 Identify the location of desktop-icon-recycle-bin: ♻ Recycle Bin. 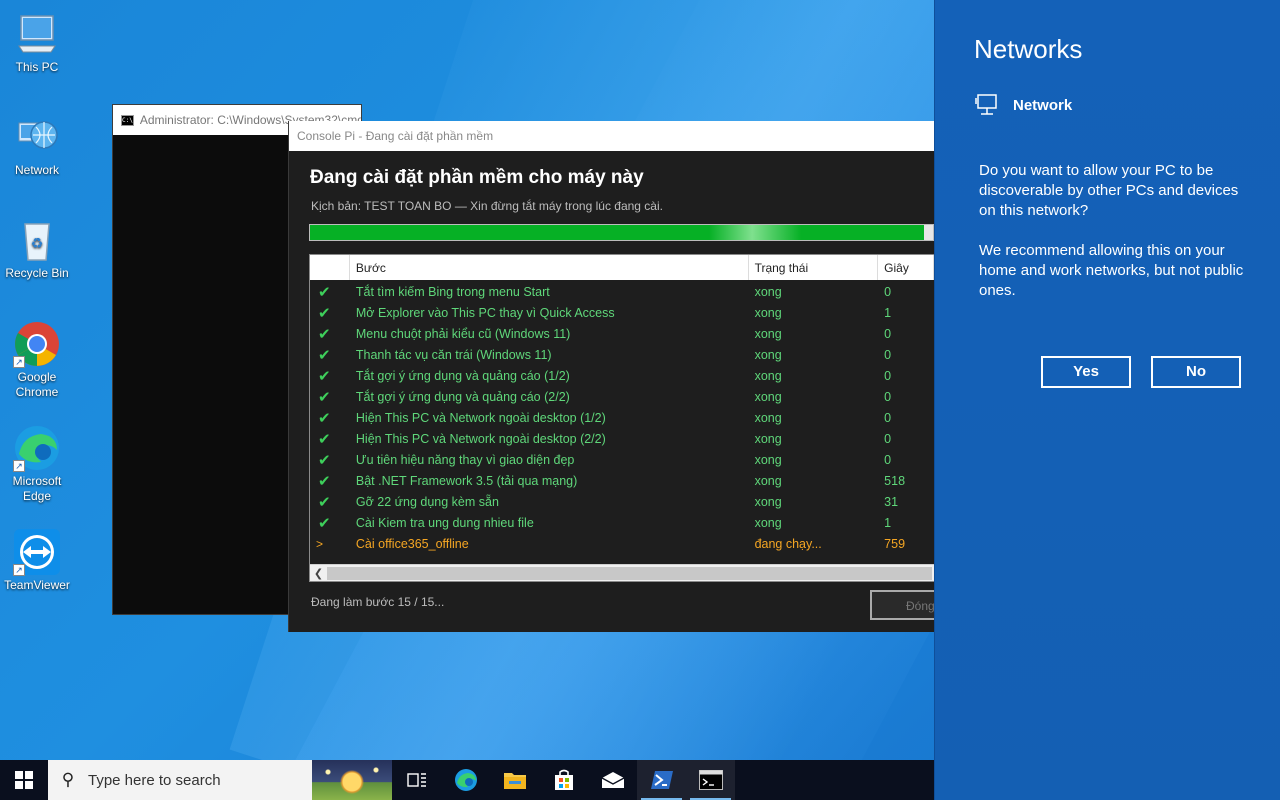
(37, 248).